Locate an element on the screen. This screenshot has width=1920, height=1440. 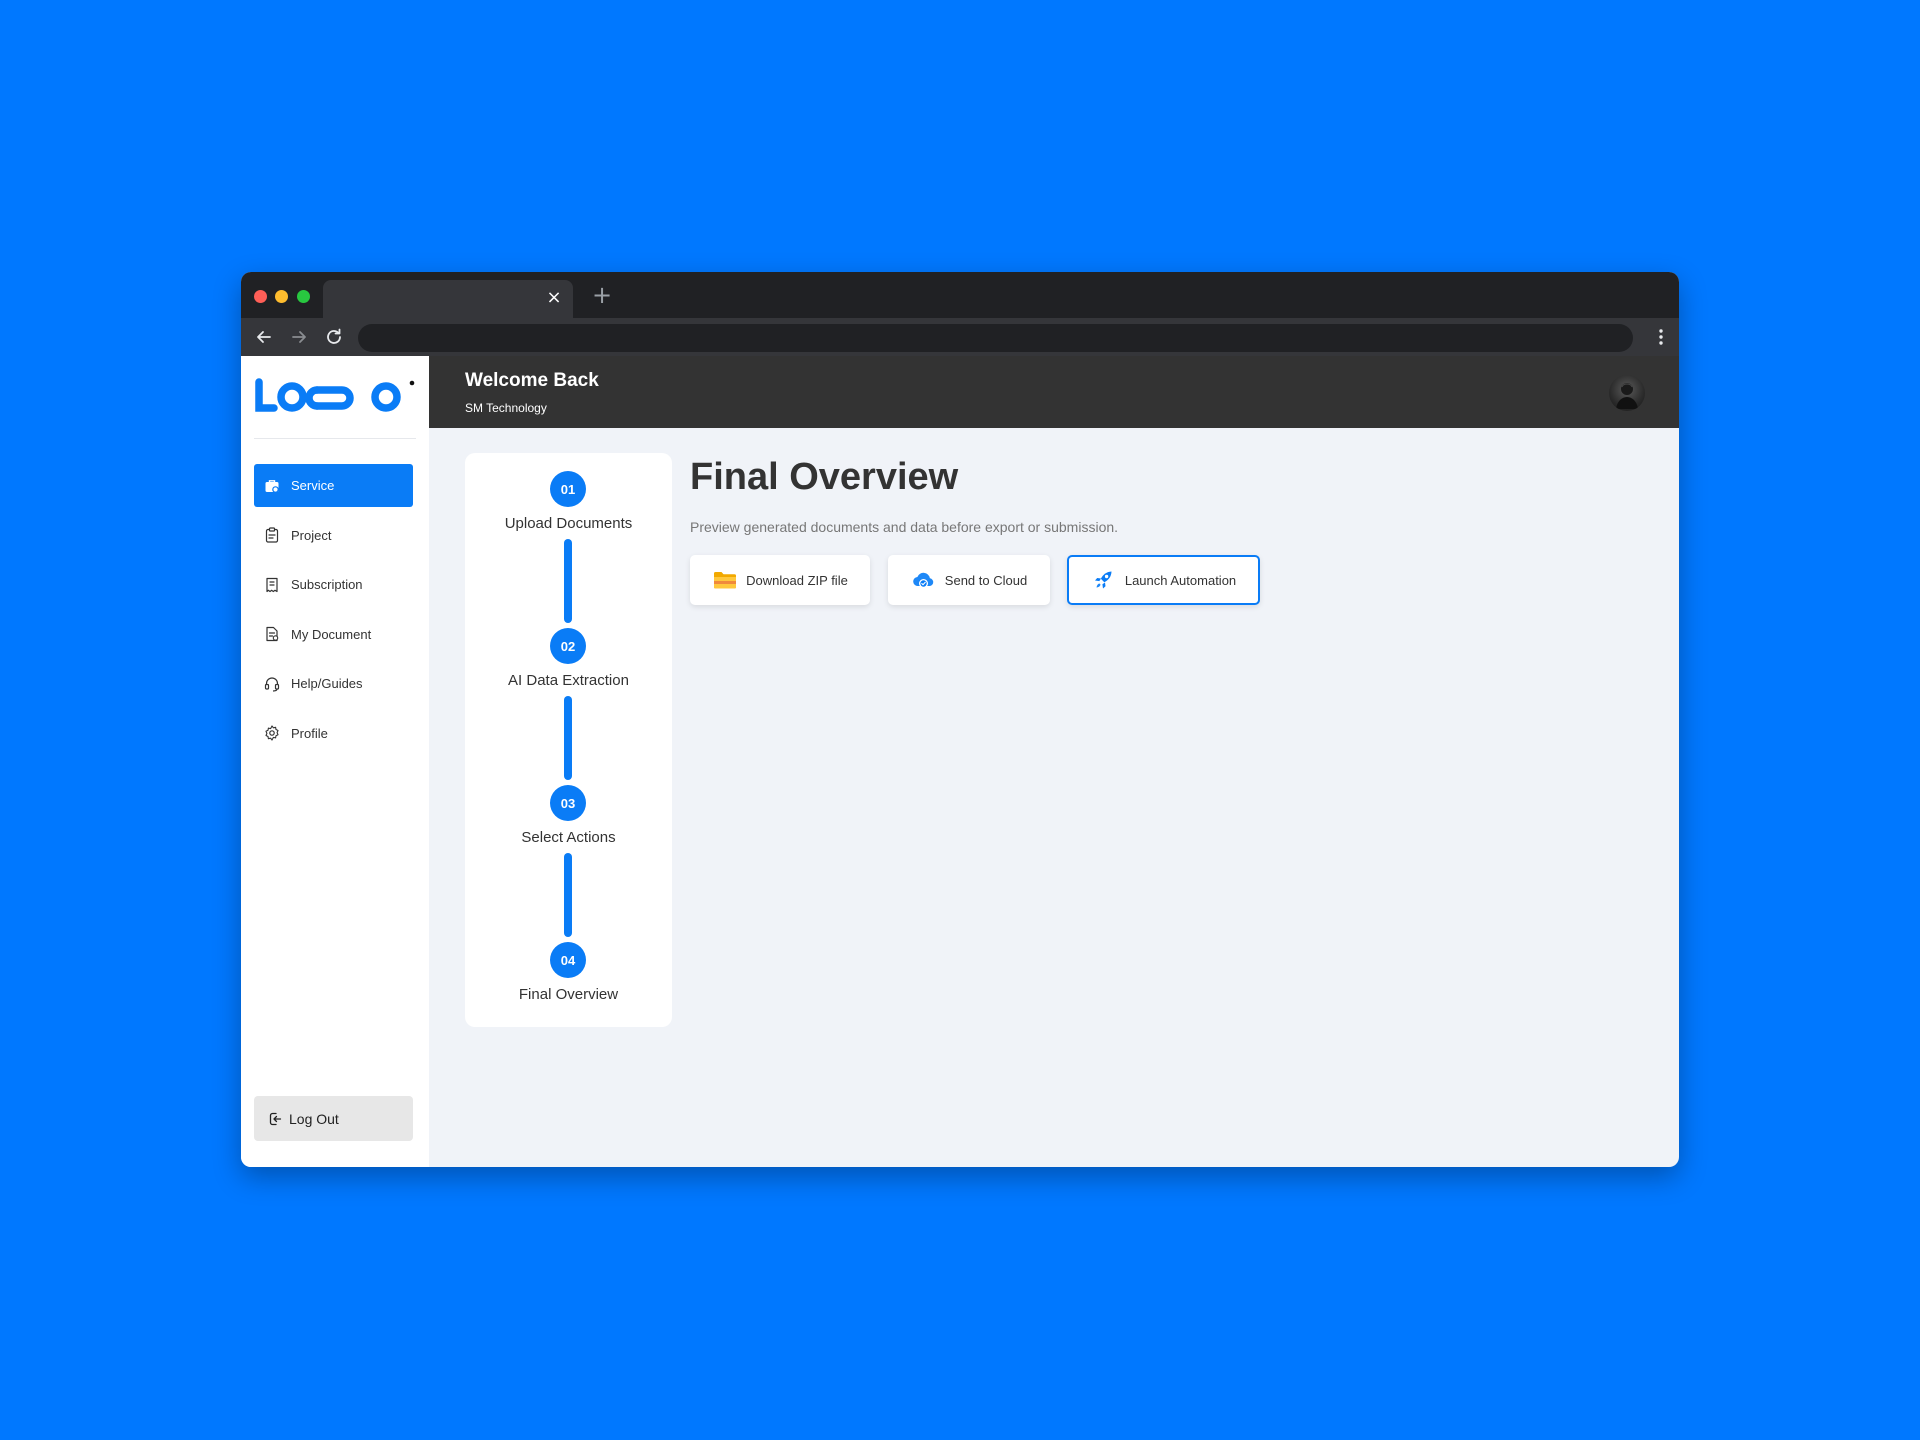
cloud-icon is located at coordinates (924, 580).